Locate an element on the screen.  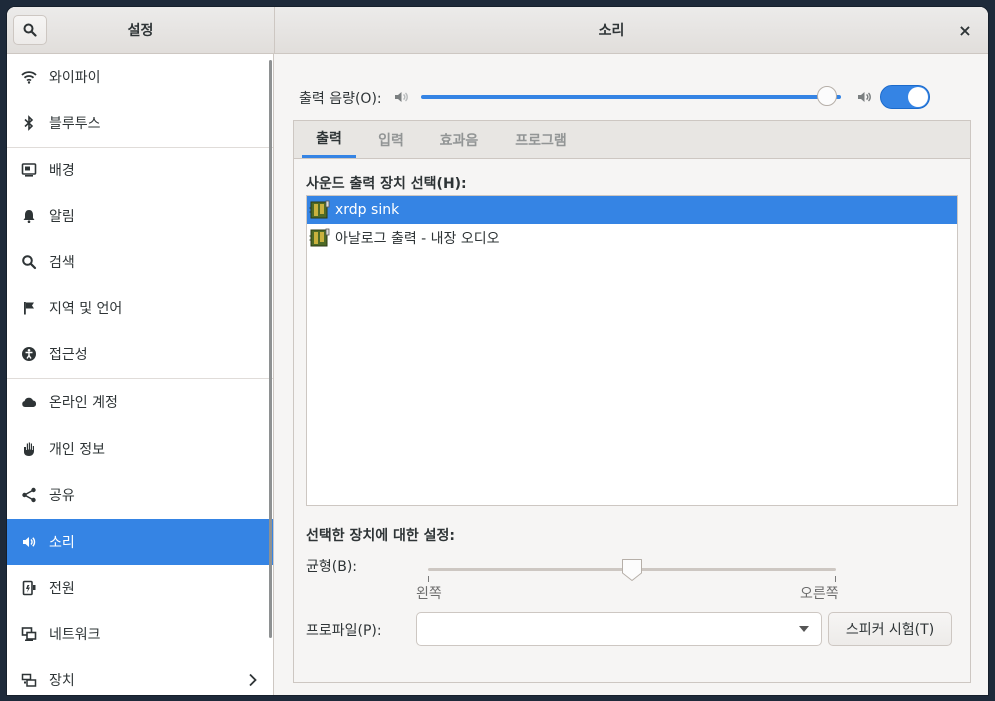
sidebar-item-bluetooth: 블루투스 is located at coordinates (140, 123).